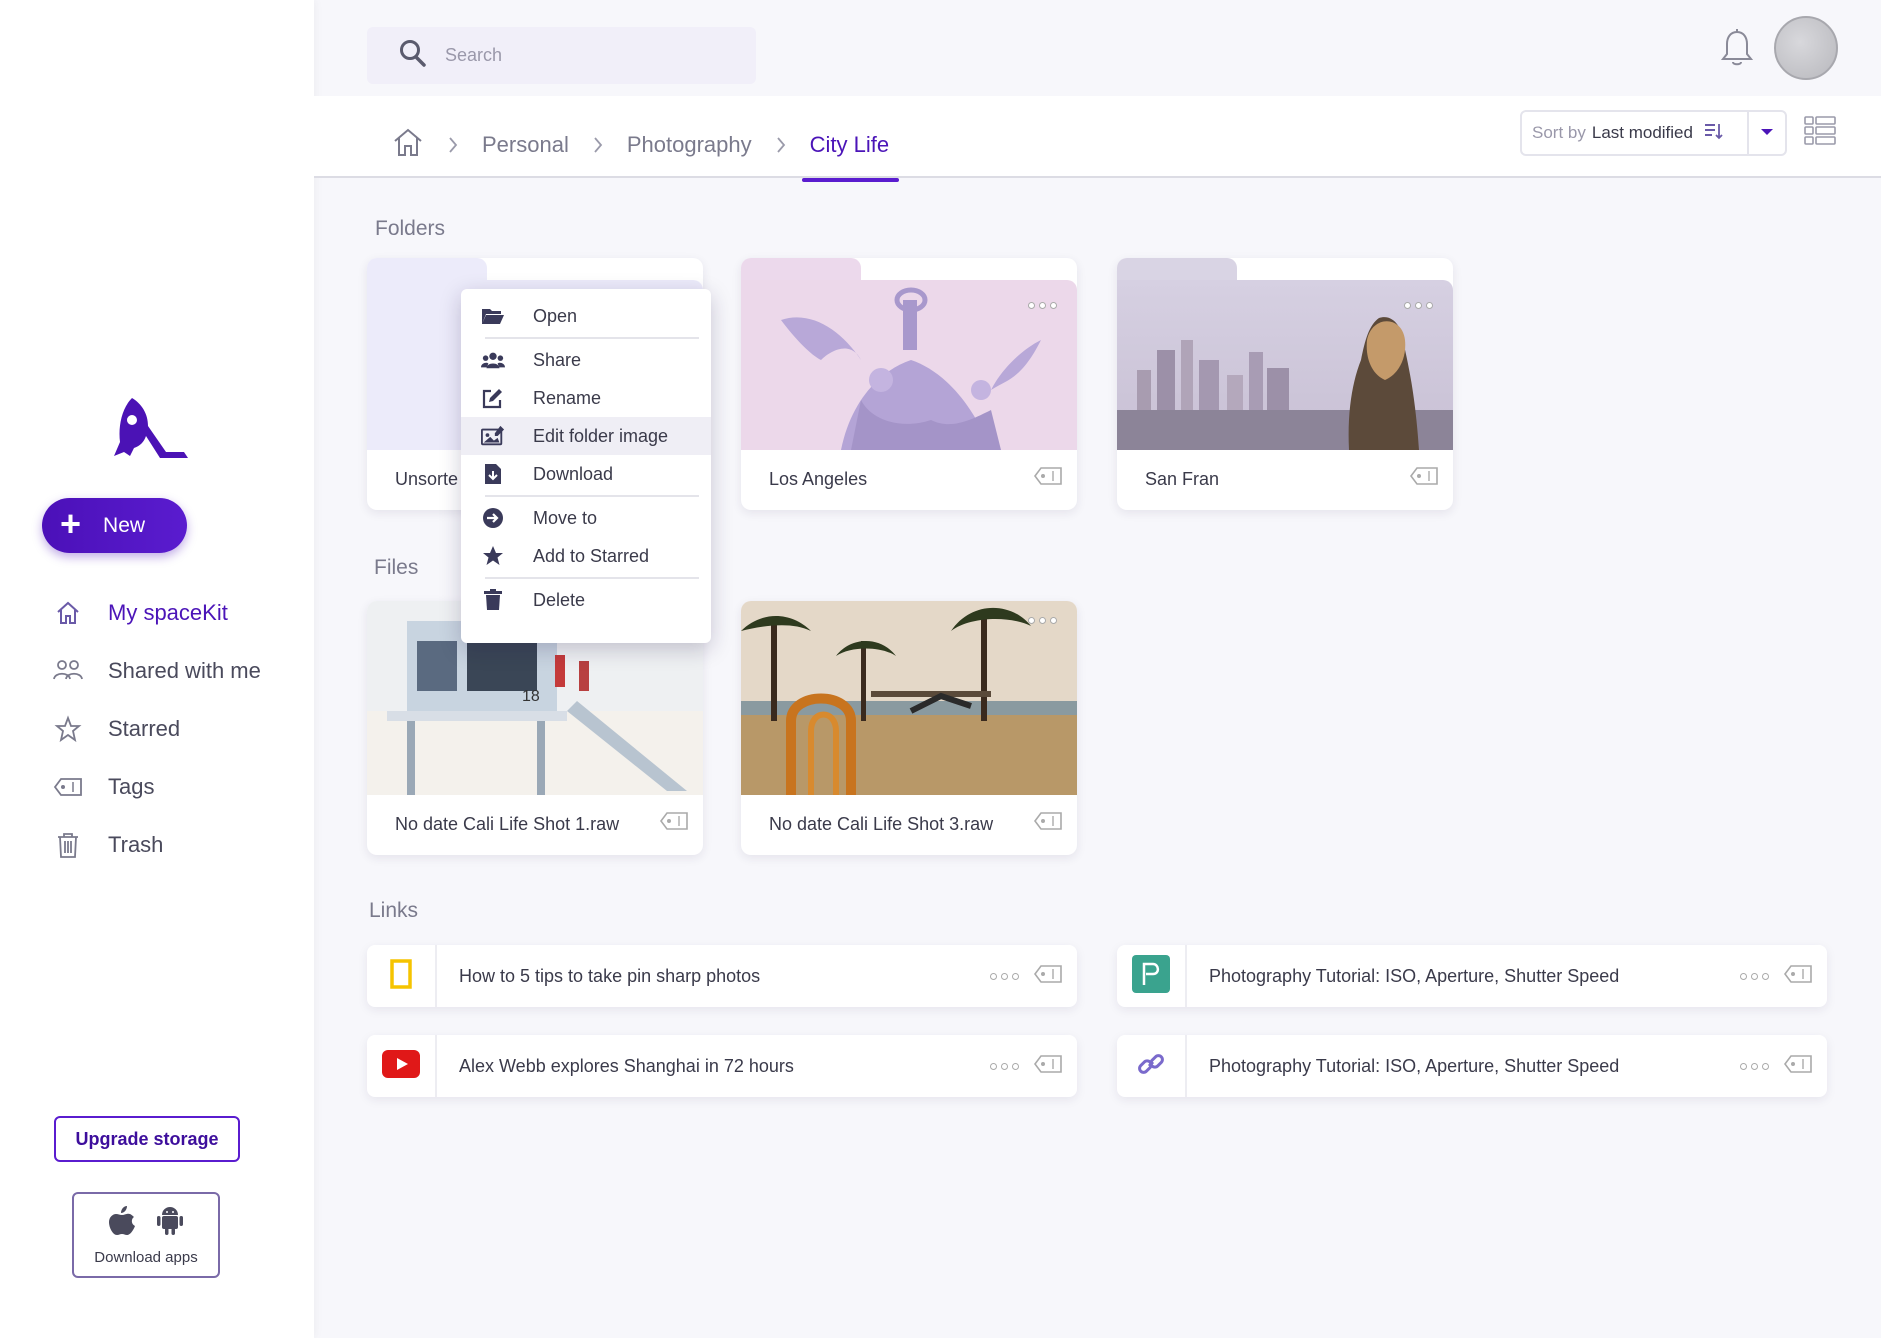 This screenshot has width=1881, height=1338. I want to click on sidebar-item-label: Shared with me, so click(184, 670).